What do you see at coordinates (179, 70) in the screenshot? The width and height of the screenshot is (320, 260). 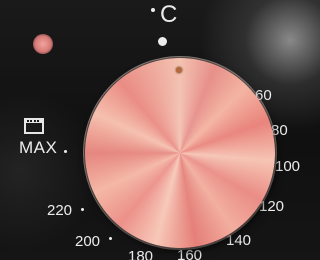 I see `knob-indicator-dot` at bounding box center [179, 70].